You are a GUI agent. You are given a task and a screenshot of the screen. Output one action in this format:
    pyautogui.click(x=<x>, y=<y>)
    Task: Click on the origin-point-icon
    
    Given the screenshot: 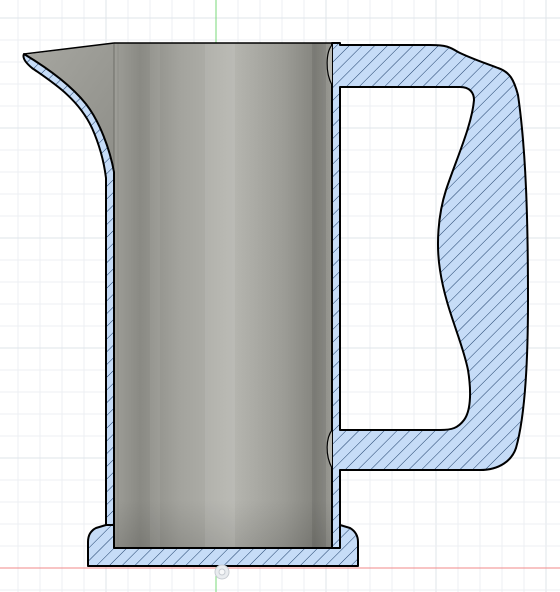 What is the action you would take?
    pyautogui.click(x=222, y=572)
    